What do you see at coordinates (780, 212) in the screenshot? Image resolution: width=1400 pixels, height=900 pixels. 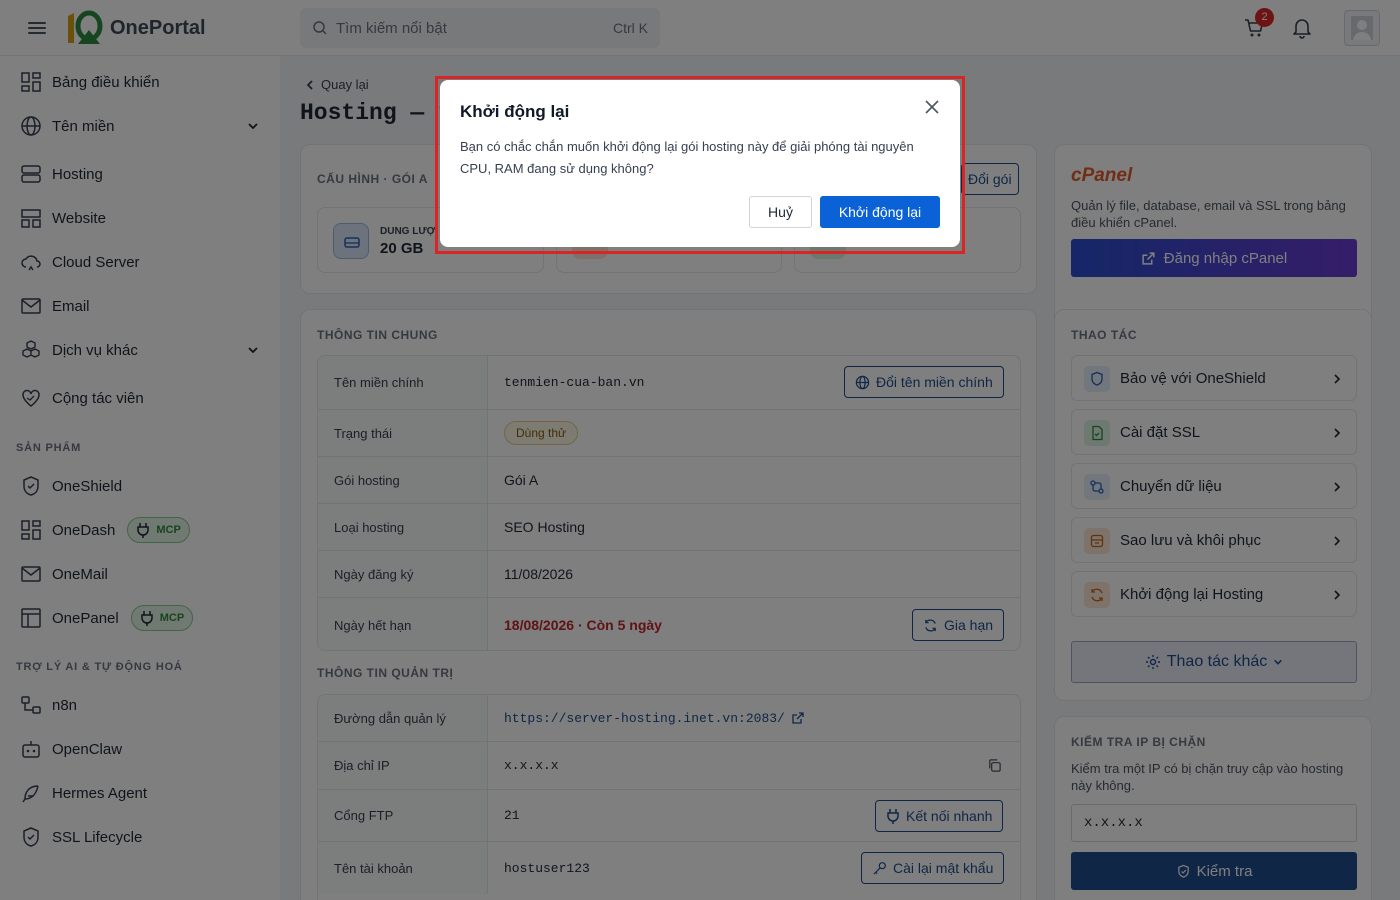 I see `cancel-button: Huỷ` at bounding box center [780, 212].